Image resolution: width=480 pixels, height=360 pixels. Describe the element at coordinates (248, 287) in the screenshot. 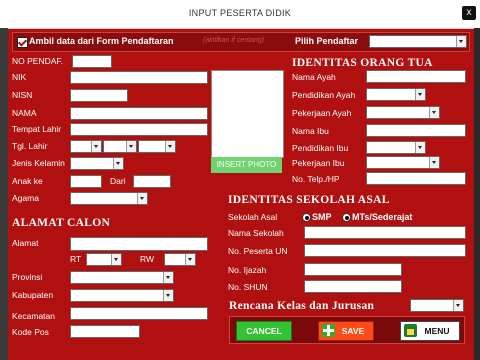

I see `no-shun-label: No. SHUN` at that location.